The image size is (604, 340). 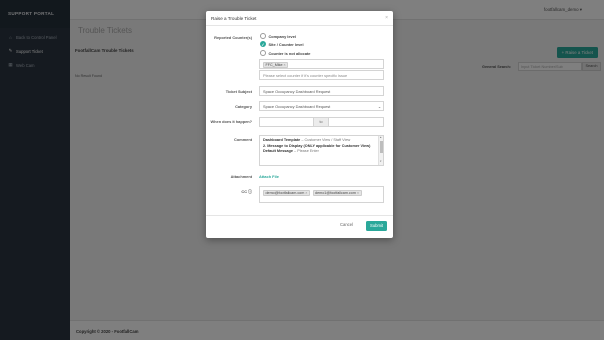 I want to click on info-icon: ⓘ, so click(x=250, y=191).